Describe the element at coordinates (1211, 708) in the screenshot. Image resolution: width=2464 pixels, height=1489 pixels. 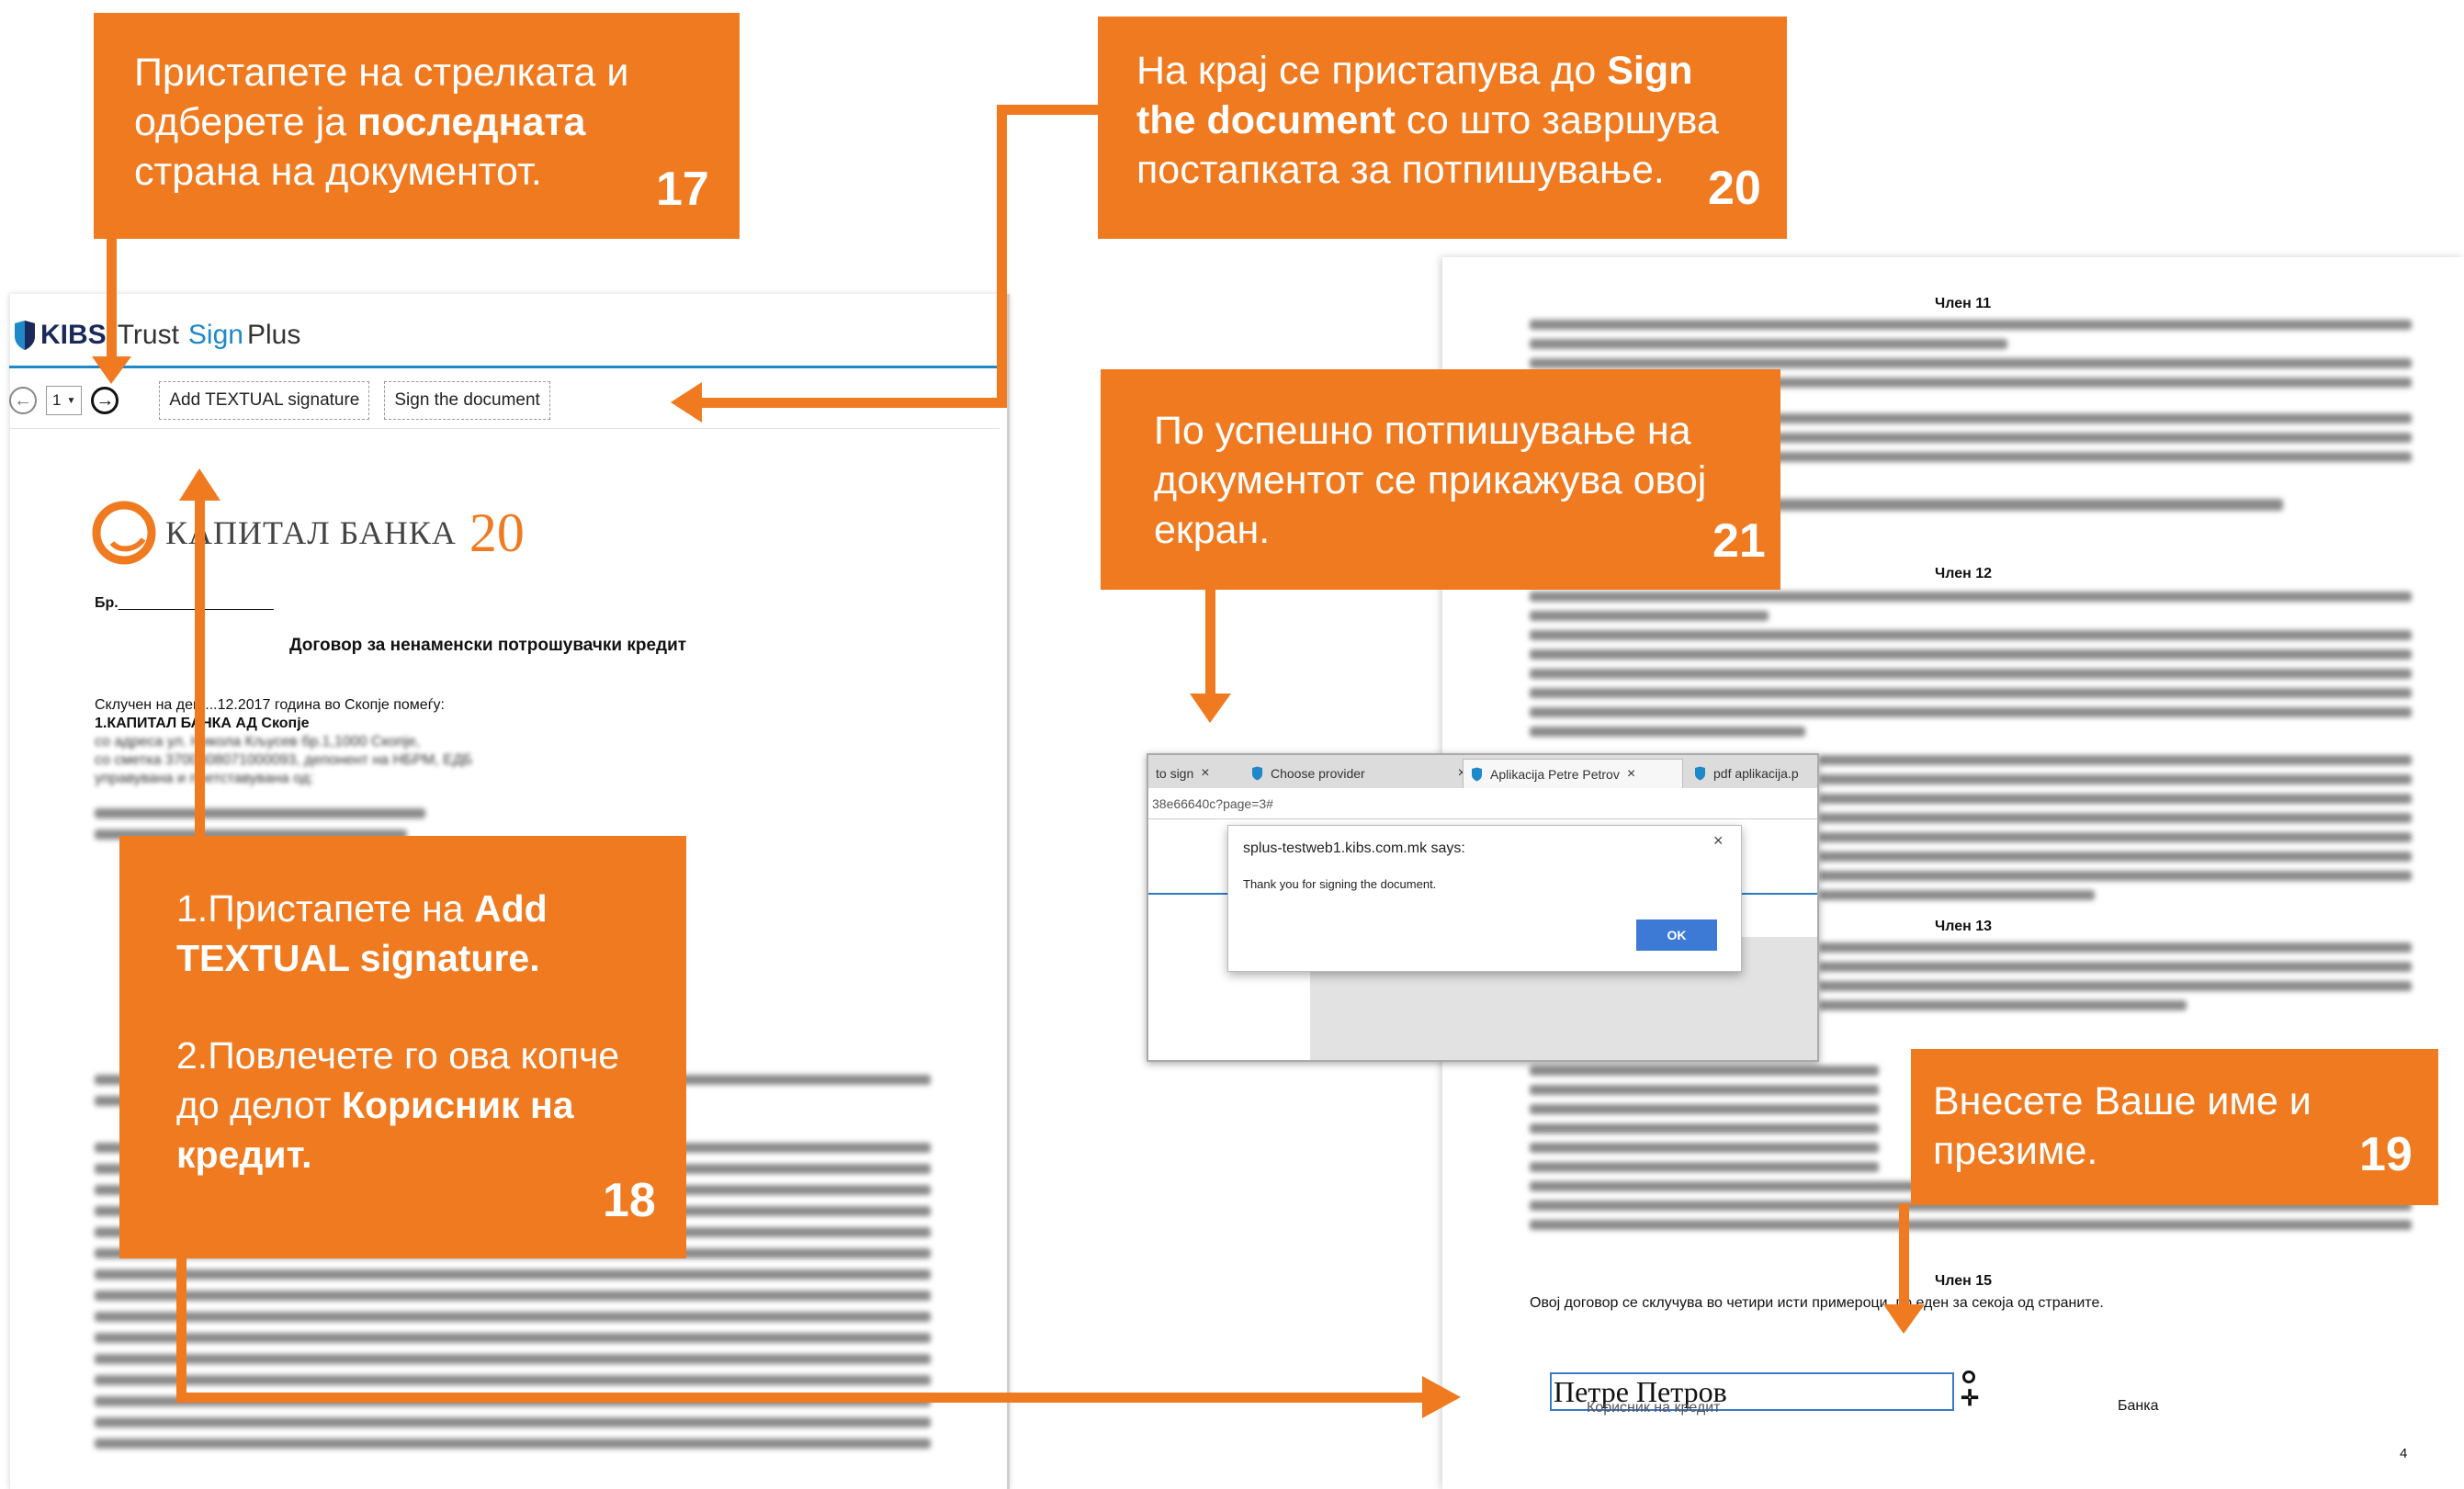
I see `arrow-21-head` at that location.